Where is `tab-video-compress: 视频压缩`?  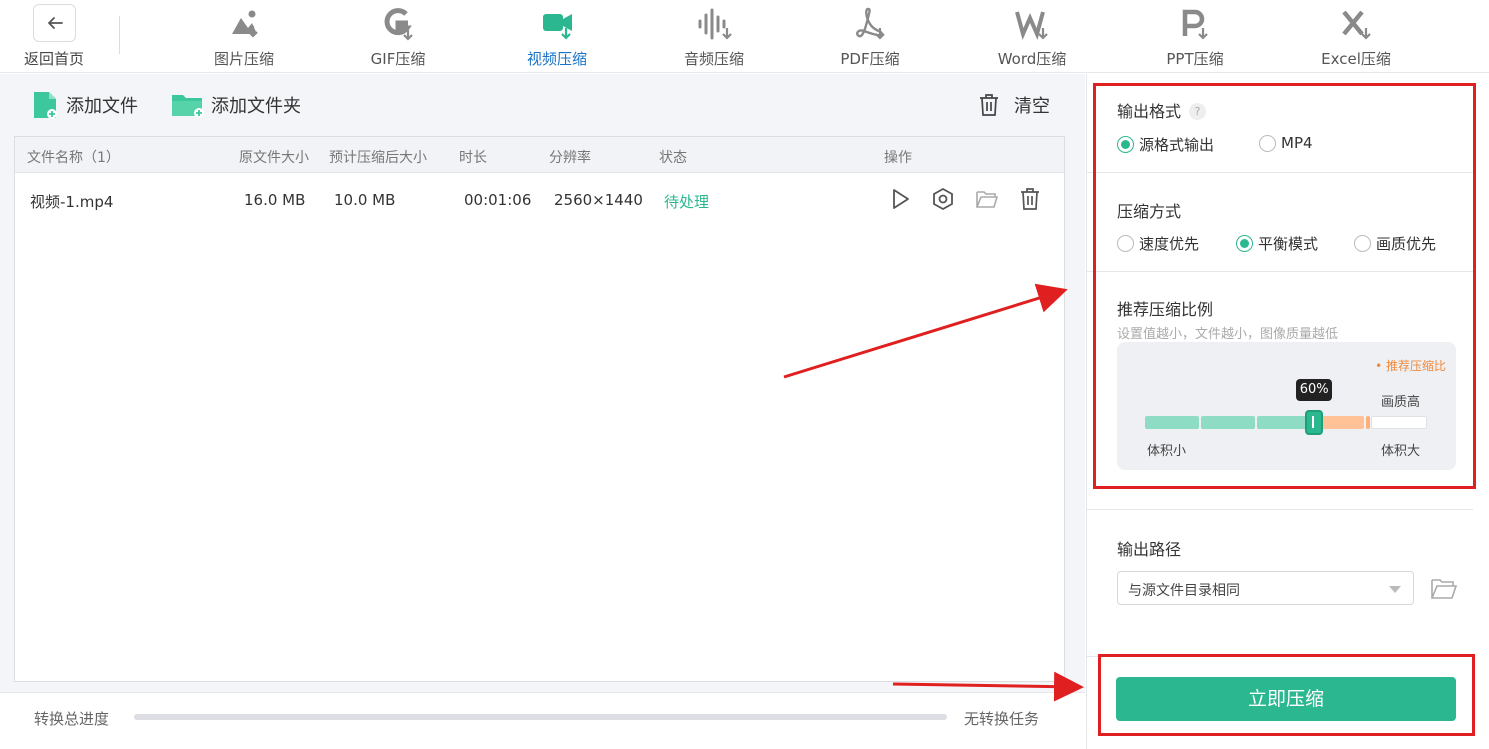 tab-video-compress: 视频压缩 is located at coordinates (557, 36).